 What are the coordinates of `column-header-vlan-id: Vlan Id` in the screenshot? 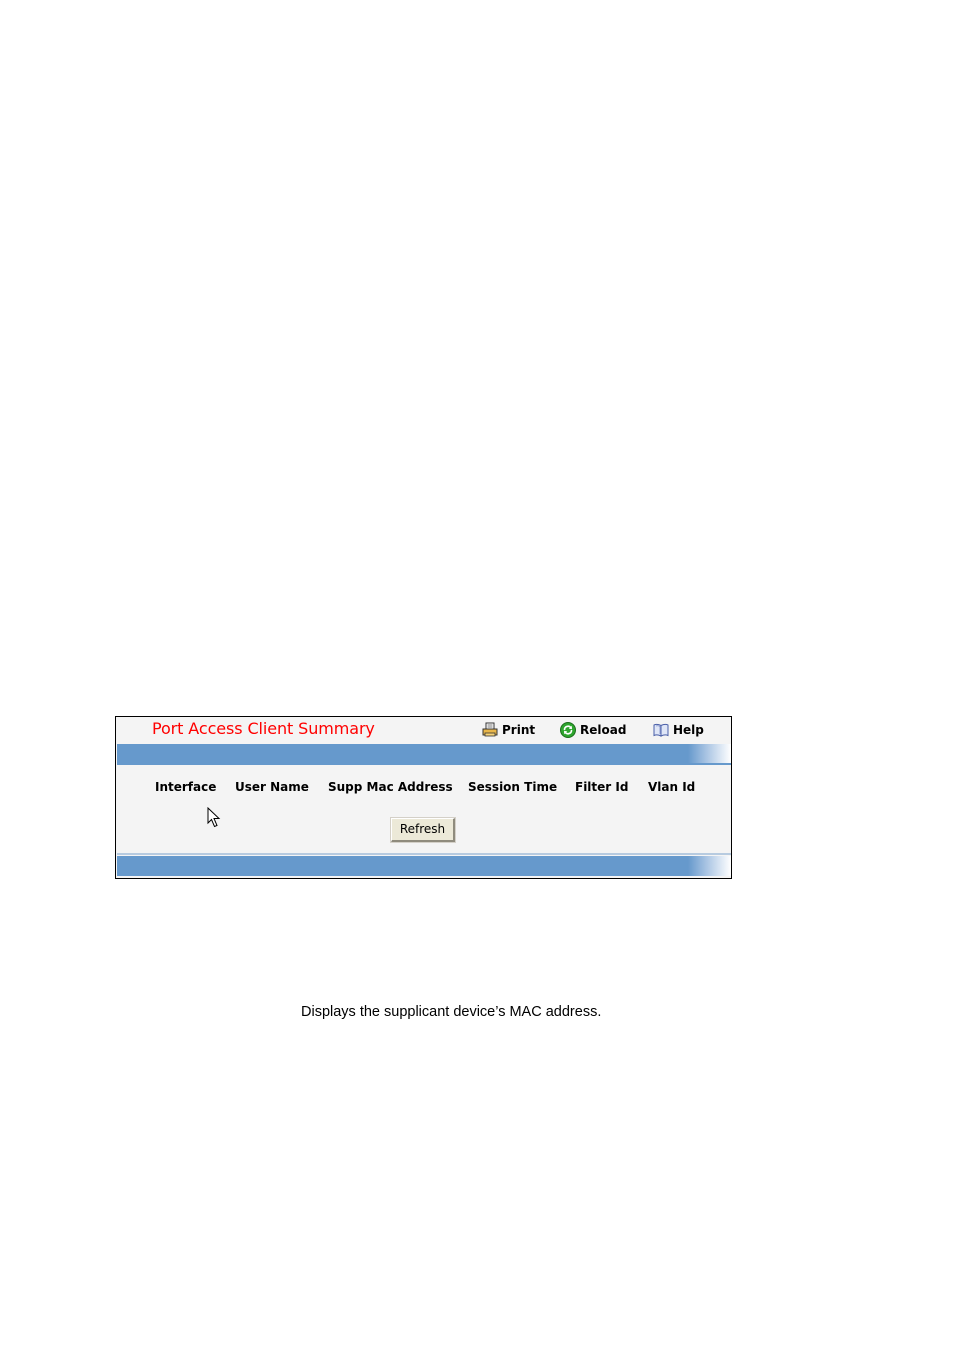 It's located at (672, 787).